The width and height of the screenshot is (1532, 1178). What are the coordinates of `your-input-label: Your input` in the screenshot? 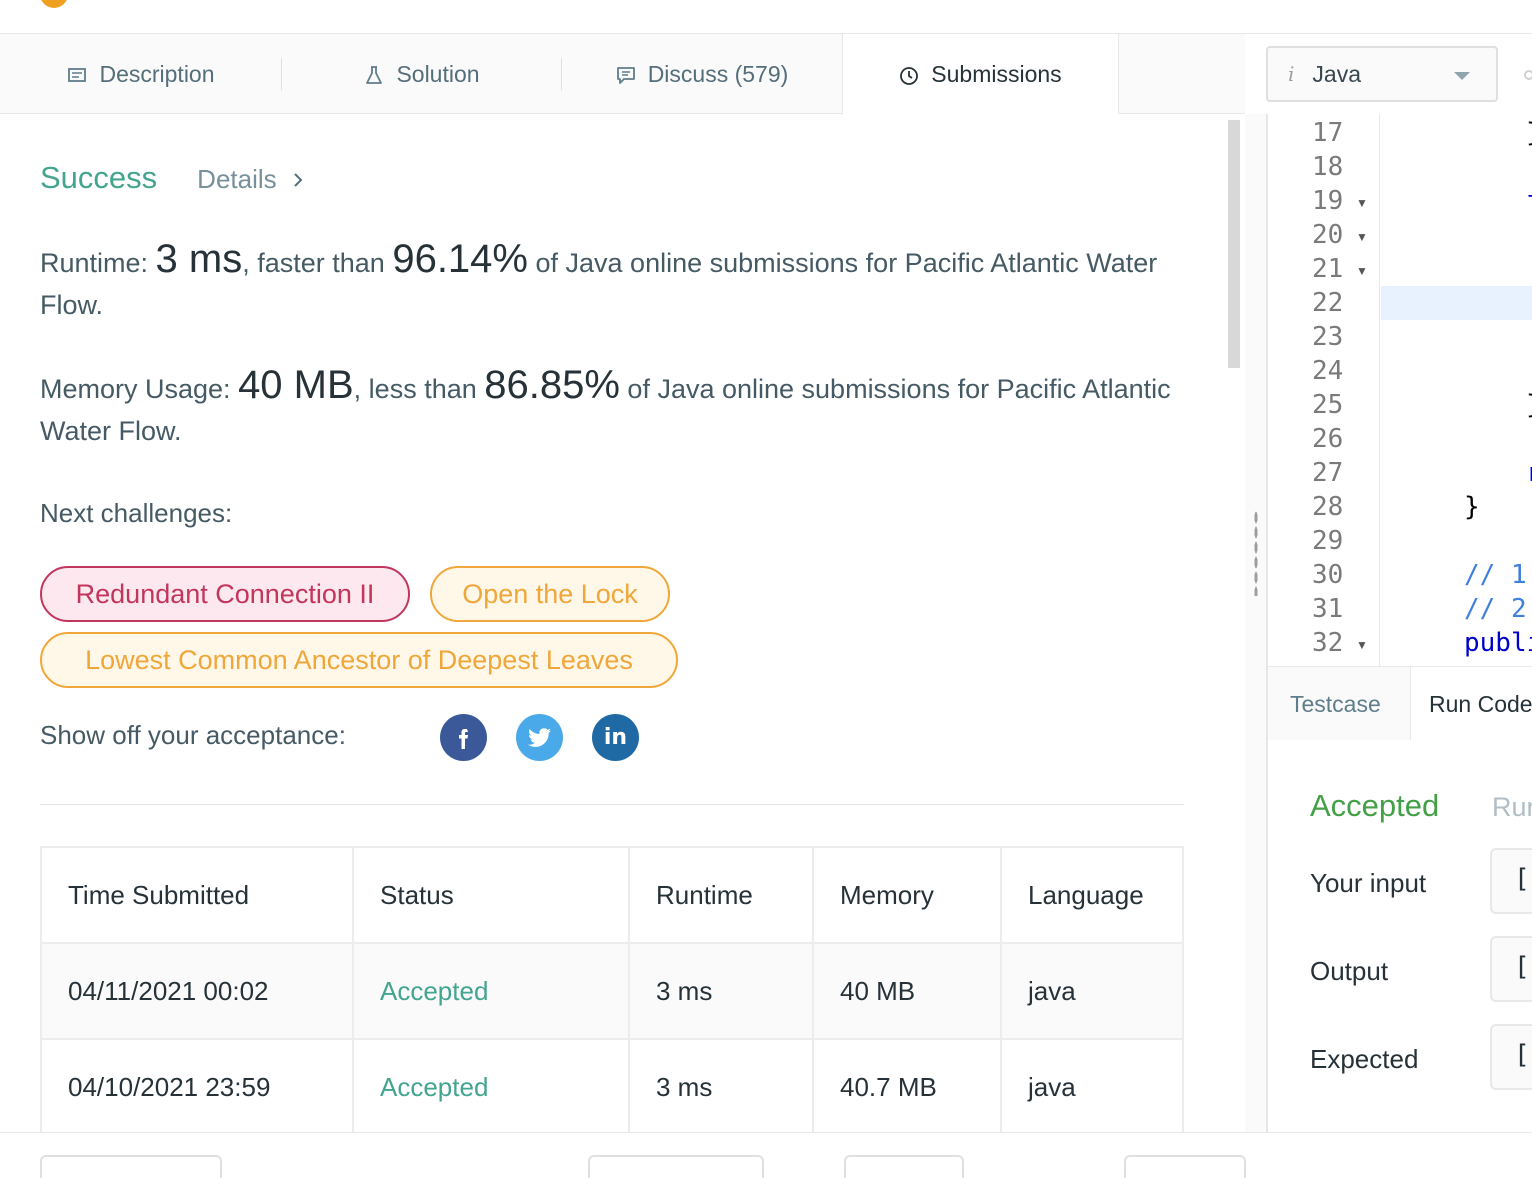 It's located at (1368, 883).